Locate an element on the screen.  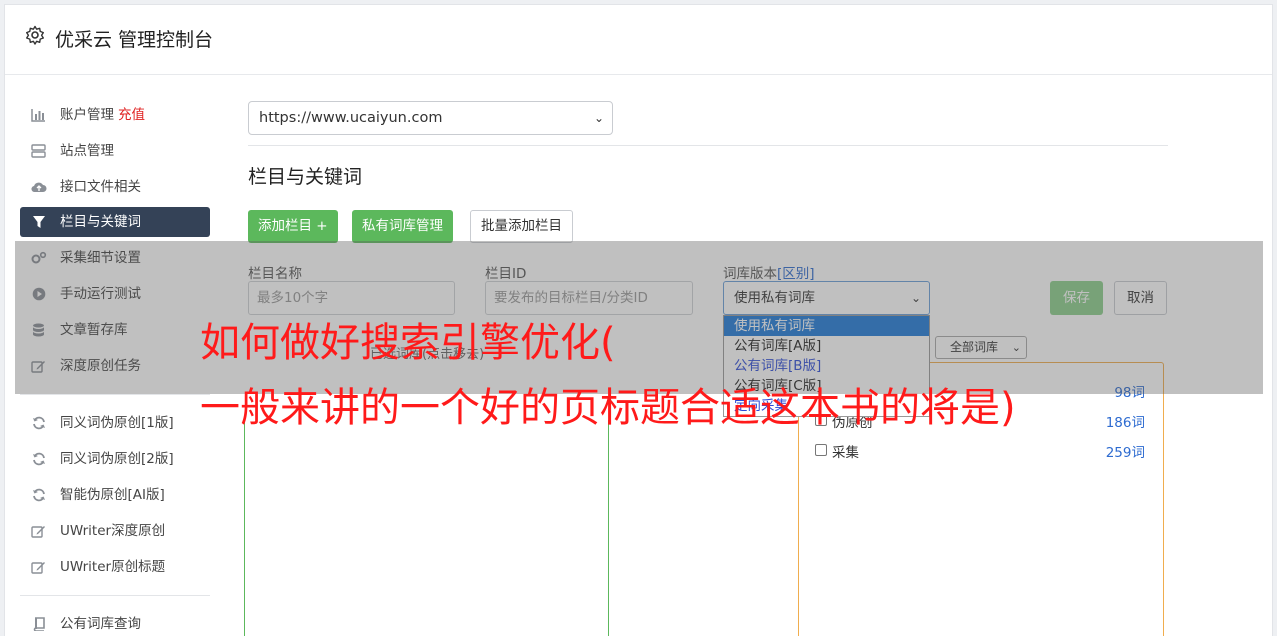
sidebar-item-label: 站点管理 is located at coordinates (87, 151).